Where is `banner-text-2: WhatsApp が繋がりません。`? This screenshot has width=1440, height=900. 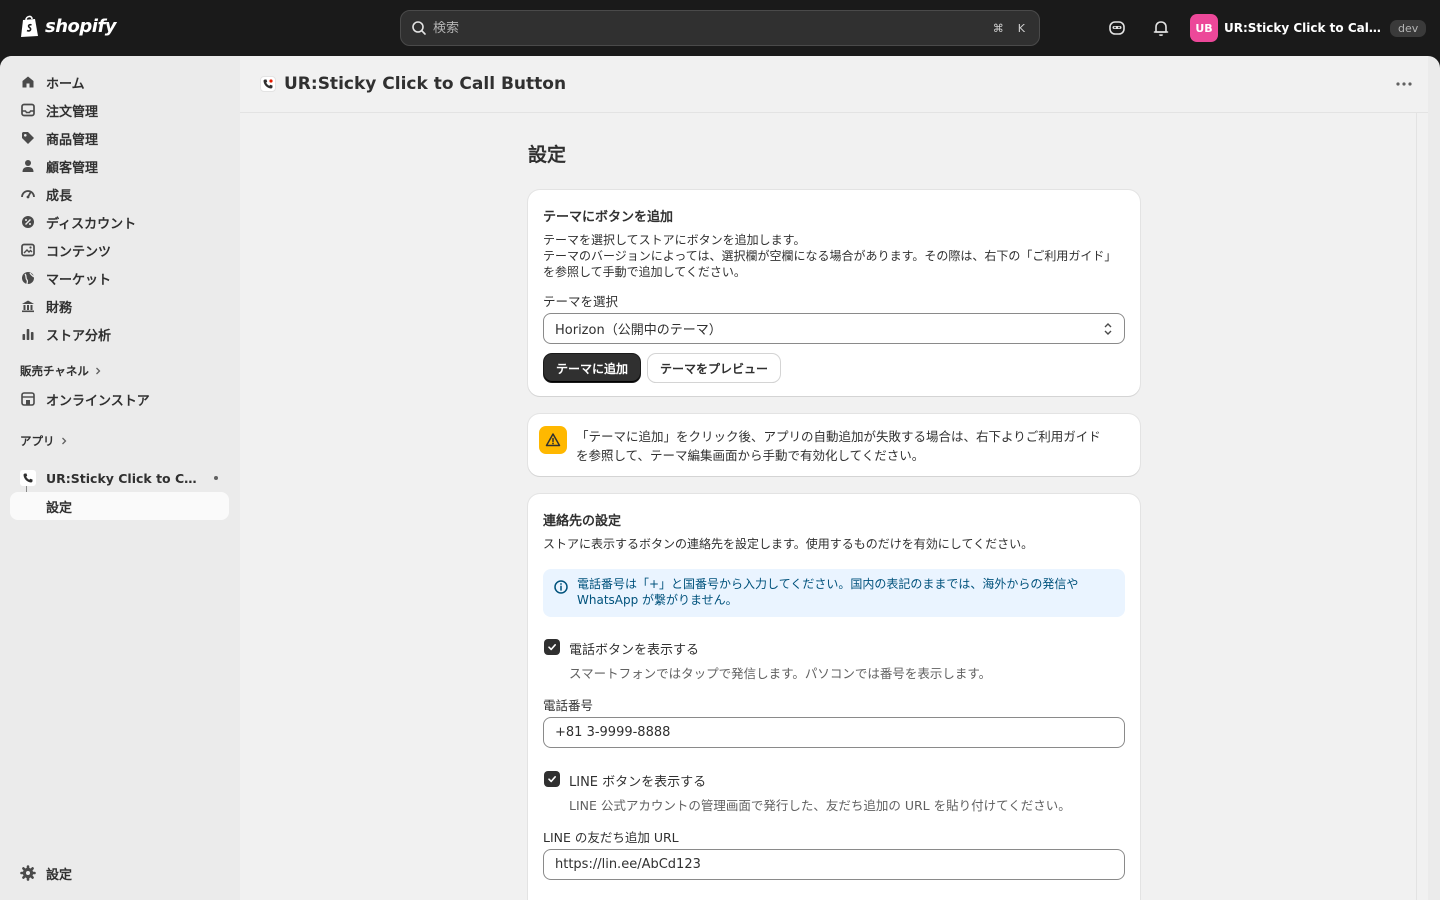
banner-text-2: WhatsApp が繋がりません。 is located at coordinates (657, 600).